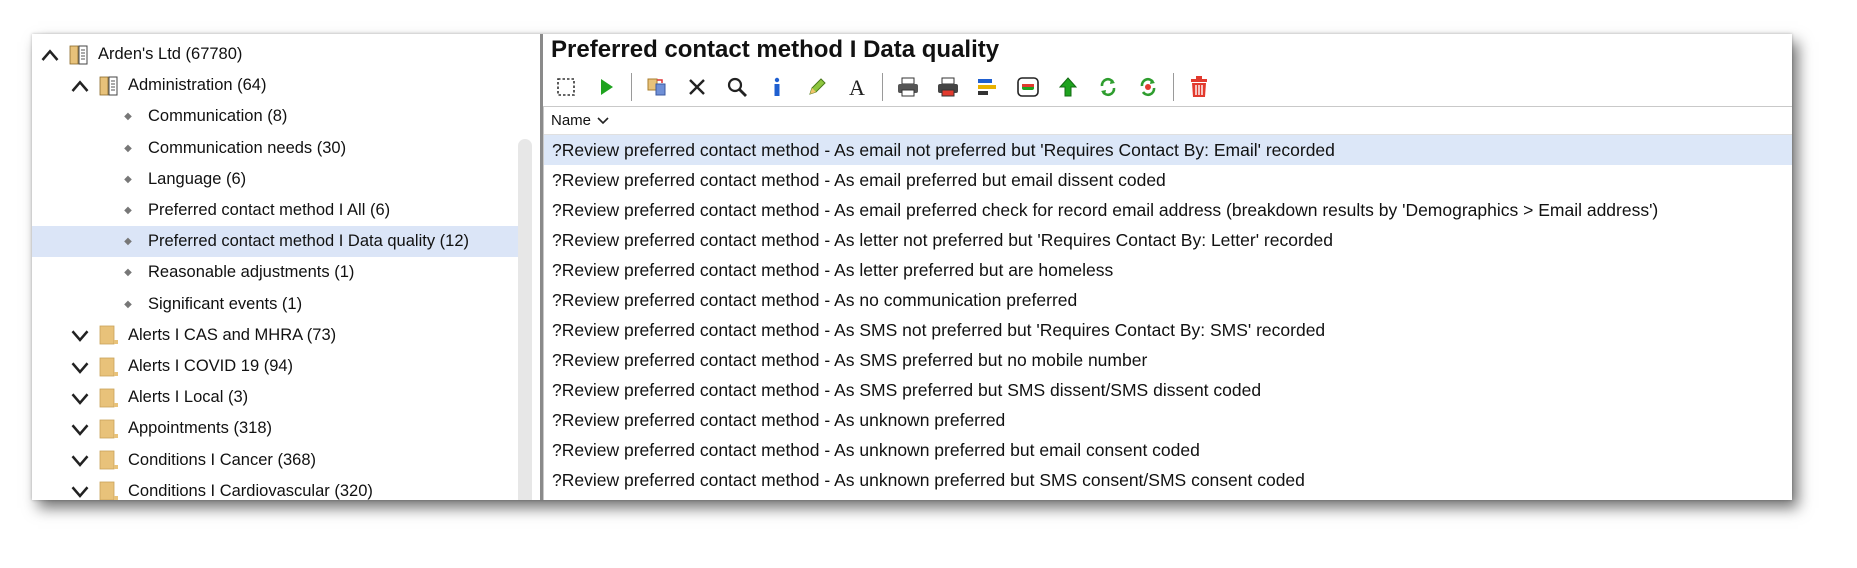  Describe the element at coordinates (1168, 121) in the screenshot. I see `column-header-name: Name` at that location.